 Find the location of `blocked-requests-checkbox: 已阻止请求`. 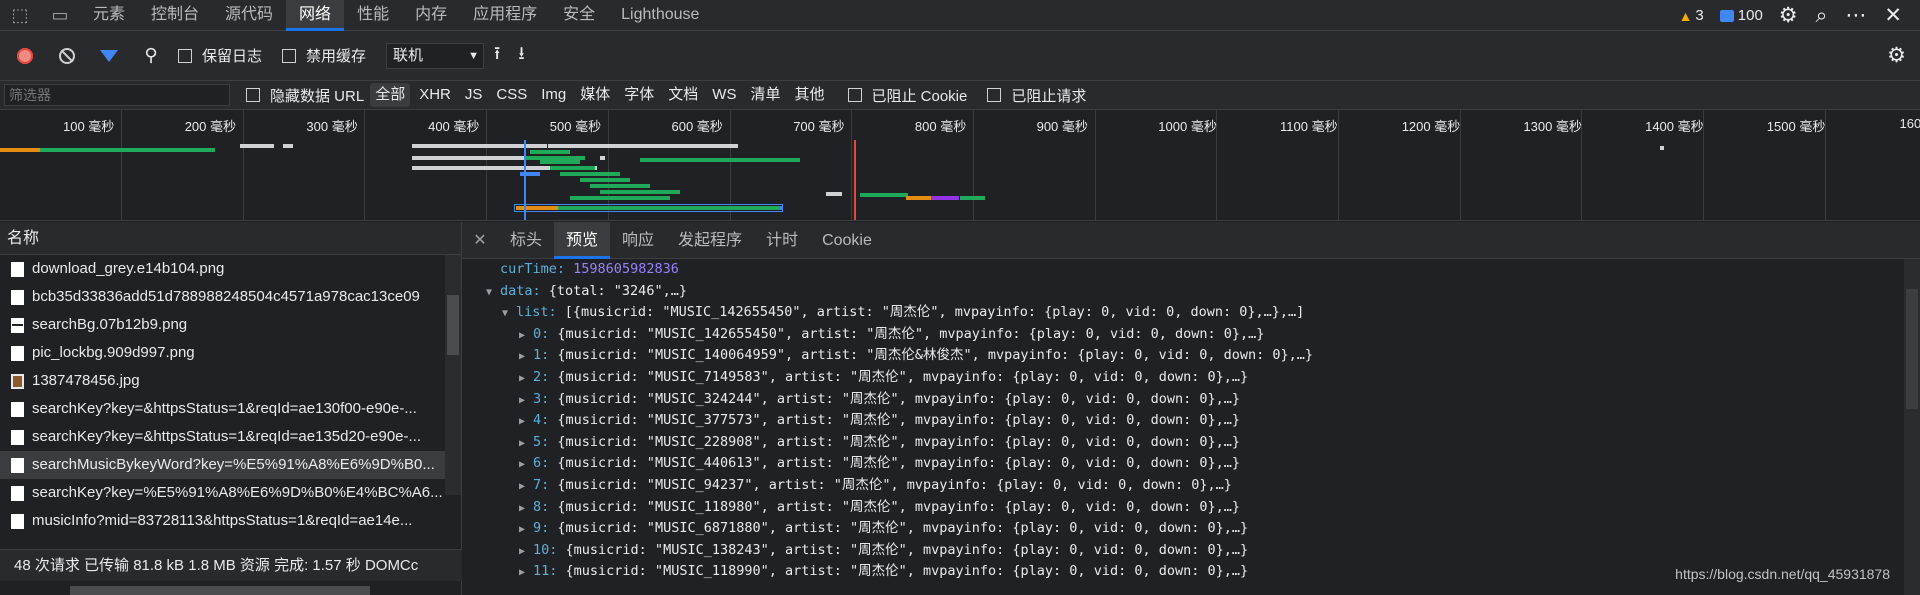

blocked-requests-checkbox: 已阻止请求 is located at coordinates (1036, 95).